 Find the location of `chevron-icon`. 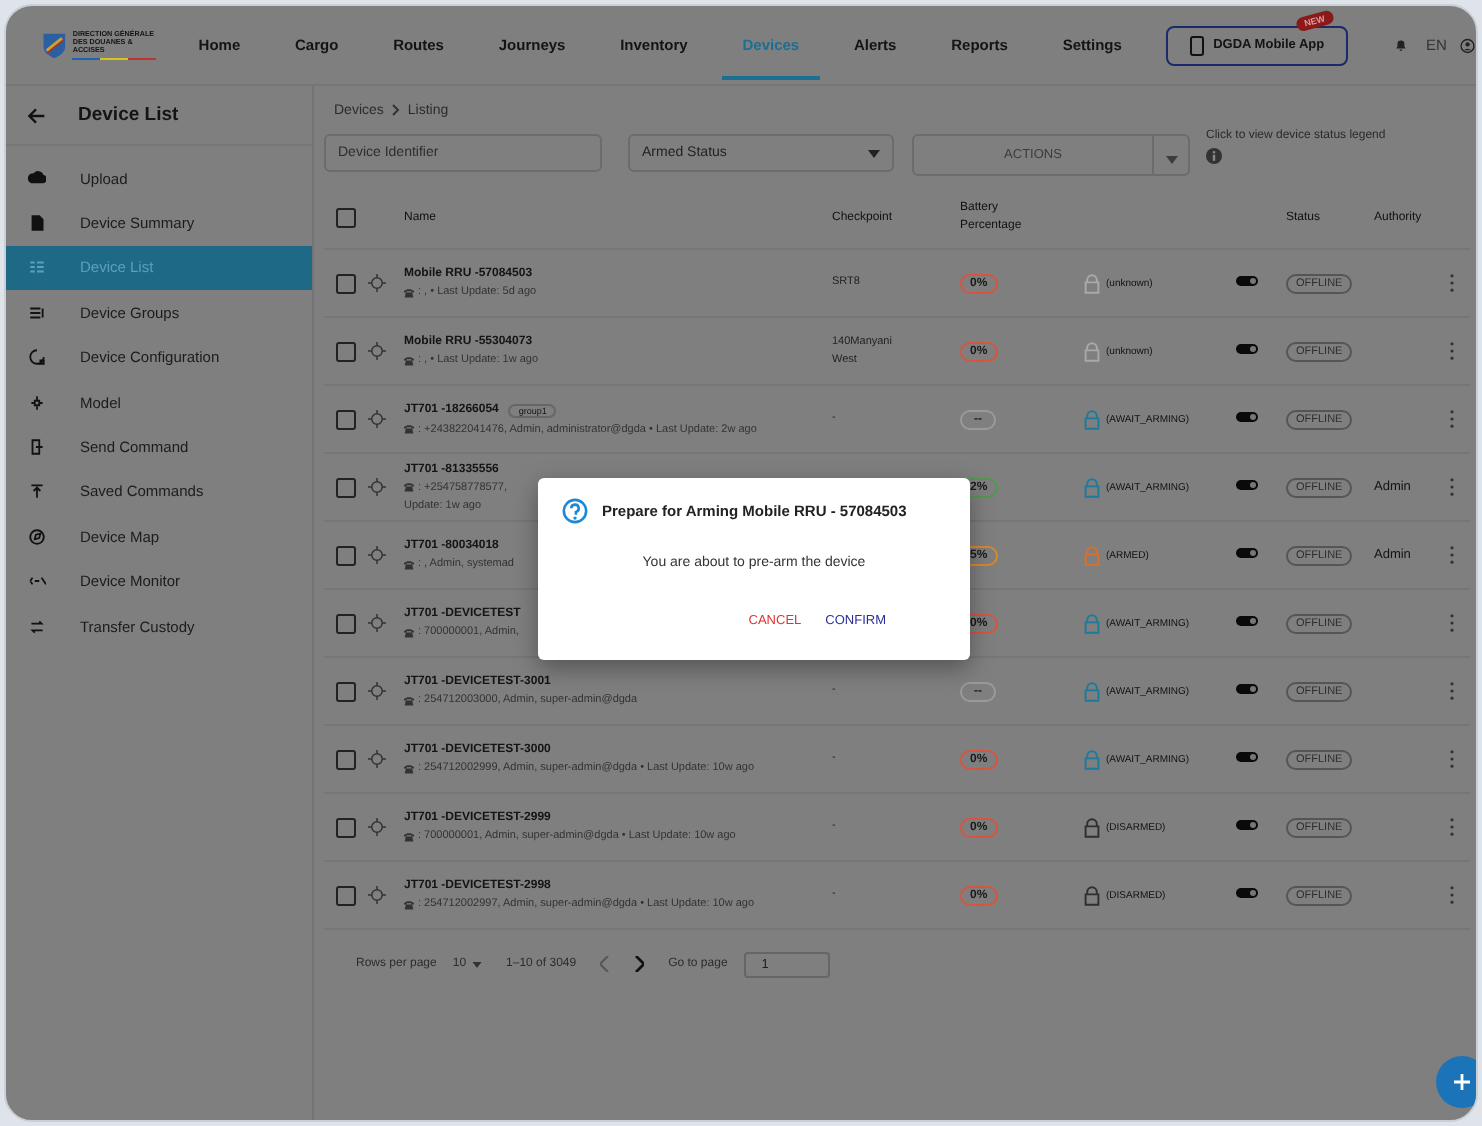

chevron-icon is located at coordinates (395, 110).